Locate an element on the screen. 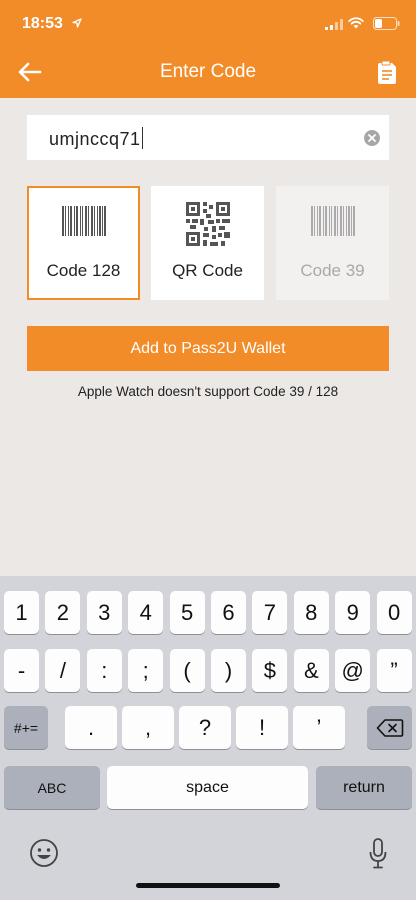 This screenshot has width=416, height=900. nav-bar: Enter Code is located at coordinates (208, 72).